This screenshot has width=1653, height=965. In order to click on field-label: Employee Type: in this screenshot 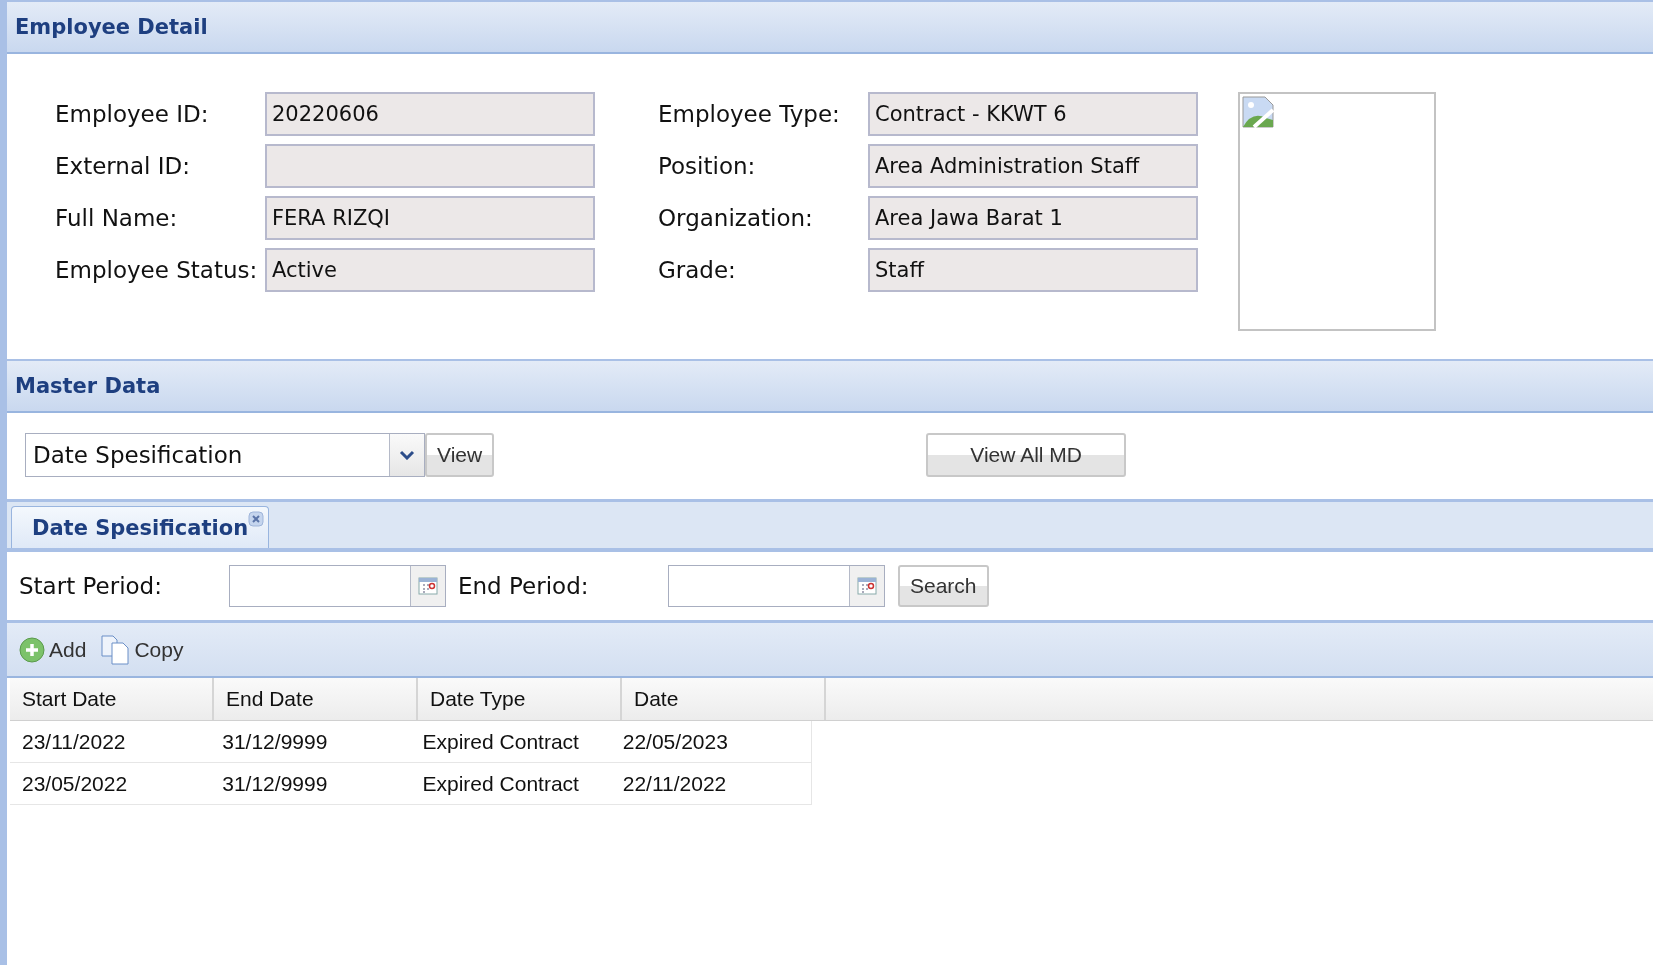, I will do `click(749, 114)`.